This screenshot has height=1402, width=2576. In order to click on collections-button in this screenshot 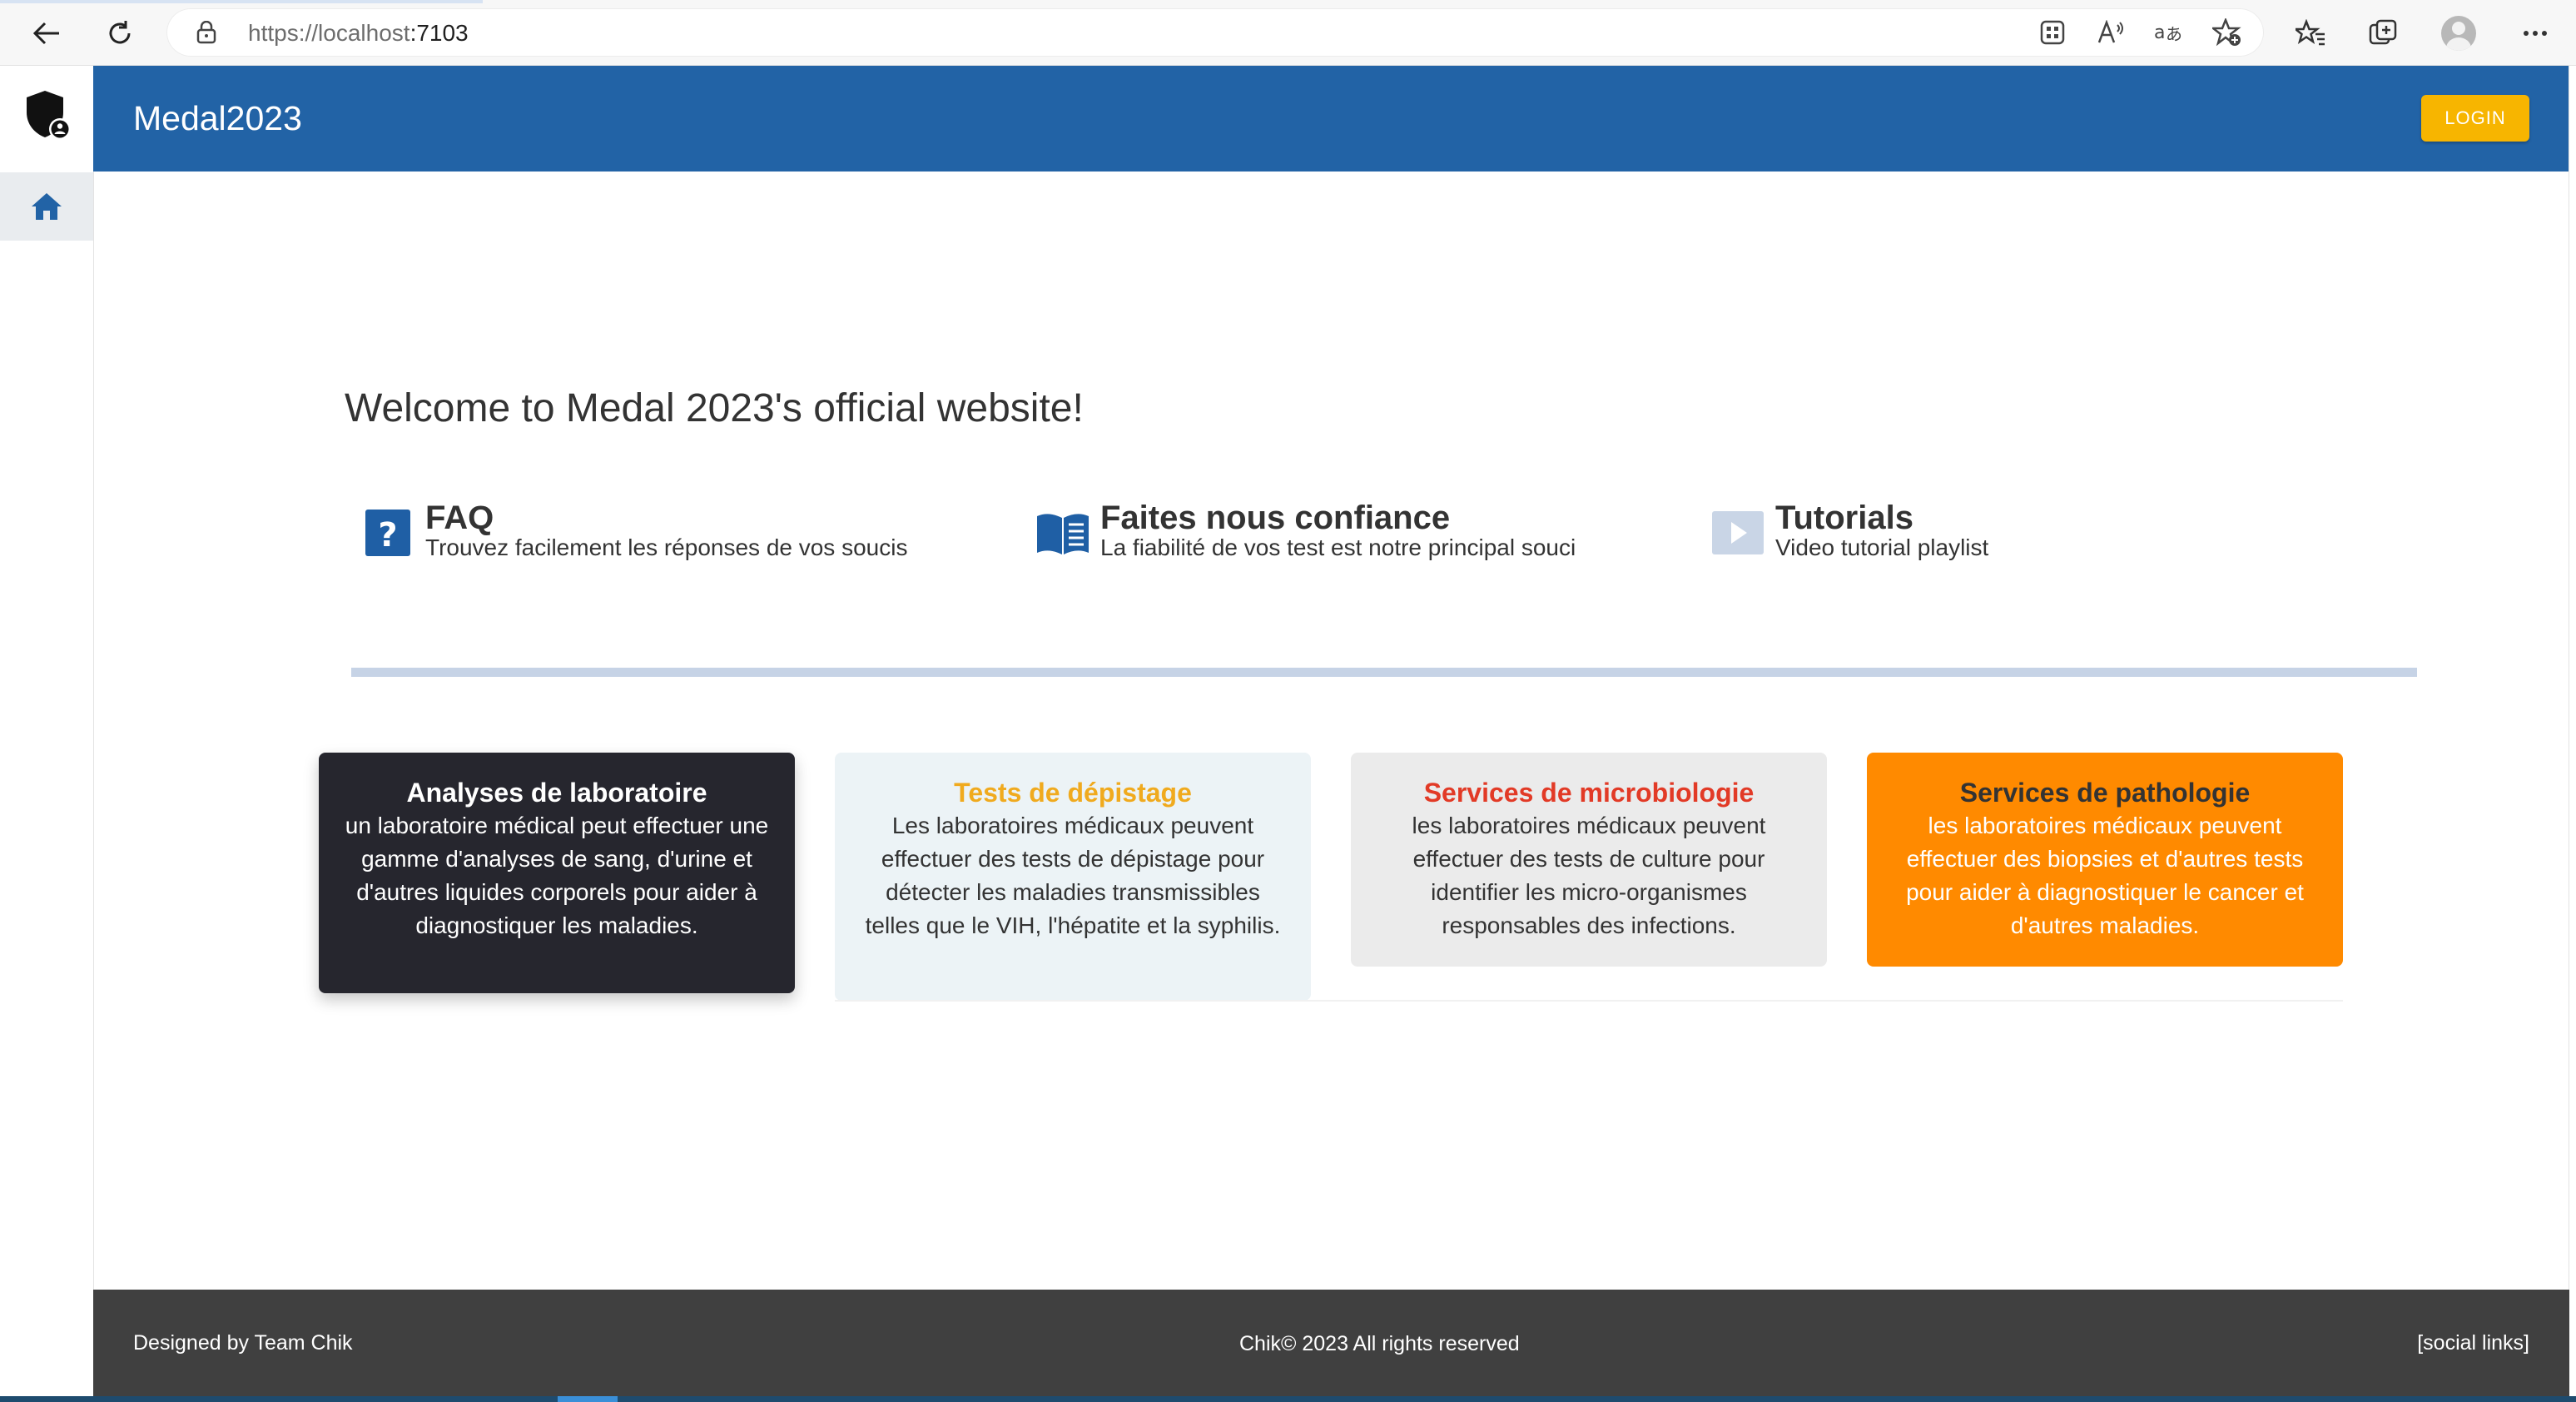, I will do `click(2383, 33)`.